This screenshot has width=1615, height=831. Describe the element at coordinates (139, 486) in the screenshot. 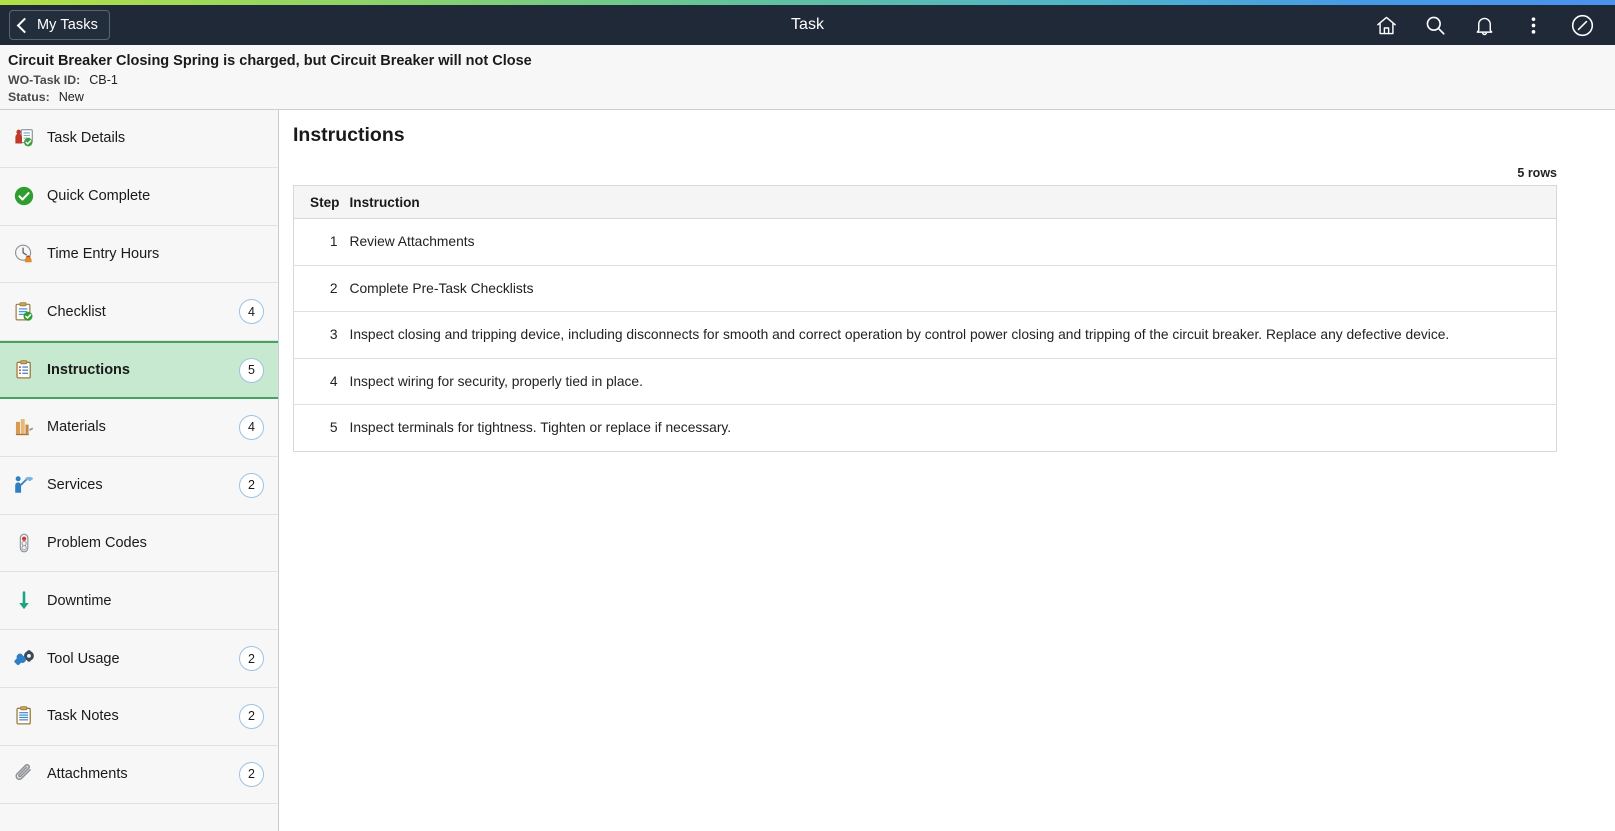

I see `sidebar-item-services: Services 2` at that location.